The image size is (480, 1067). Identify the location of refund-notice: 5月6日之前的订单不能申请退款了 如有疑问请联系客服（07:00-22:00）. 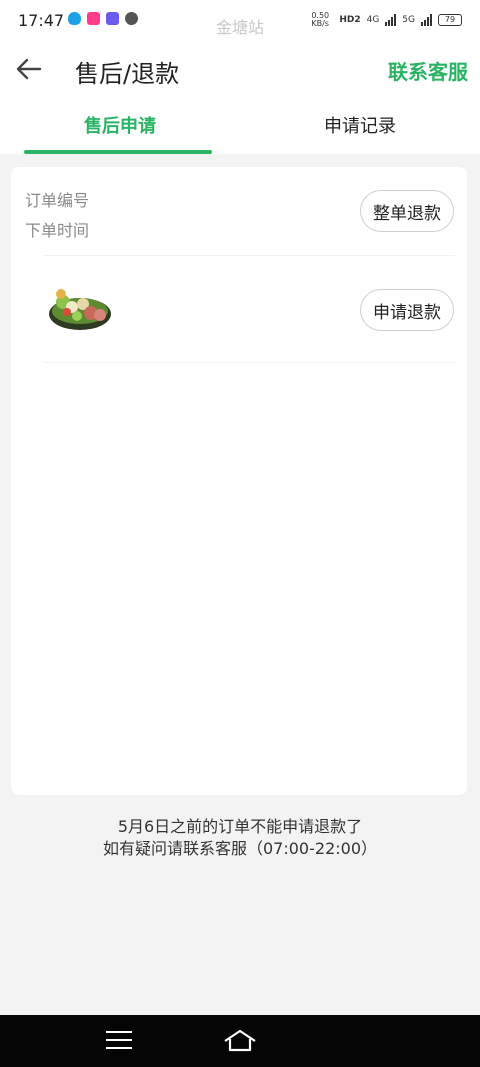
(240, 838).